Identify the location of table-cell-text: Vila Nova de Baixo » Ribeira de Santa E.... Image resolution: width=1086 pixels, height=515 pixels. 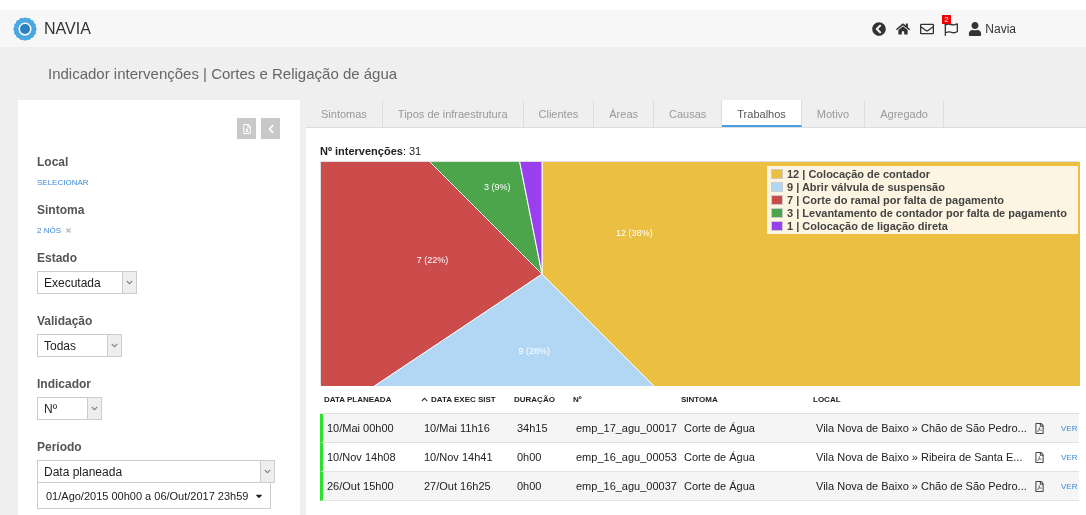
(919, 457).